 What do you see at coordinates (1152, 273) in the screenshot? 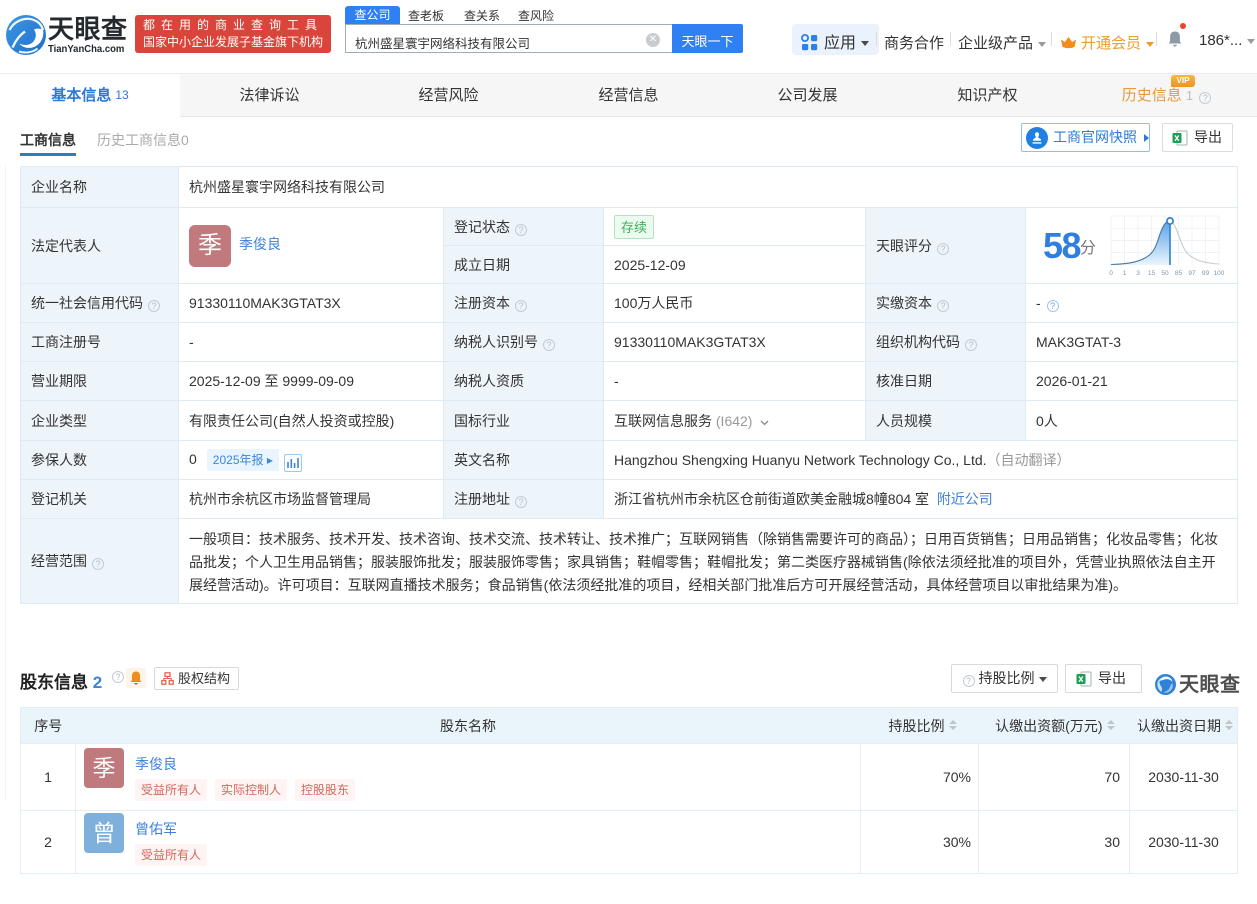
I see `svg-text: 15` at bounding box center [1152, 273].